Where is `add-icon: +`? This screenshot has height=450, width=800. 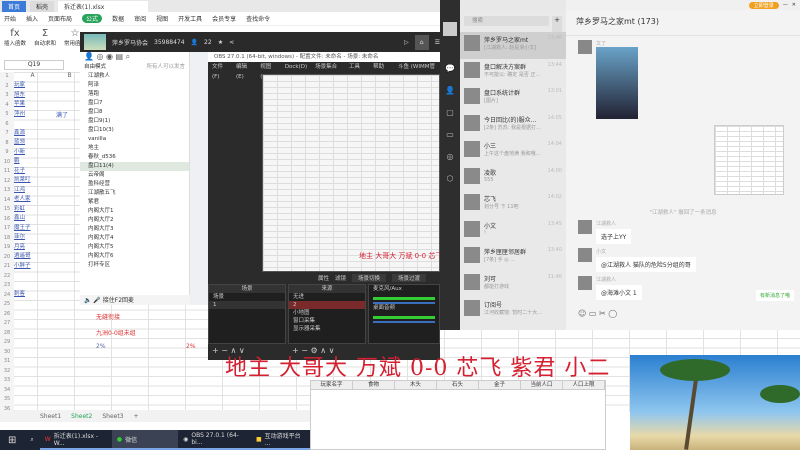 add-icon: + is located at coordinates (557, 24).